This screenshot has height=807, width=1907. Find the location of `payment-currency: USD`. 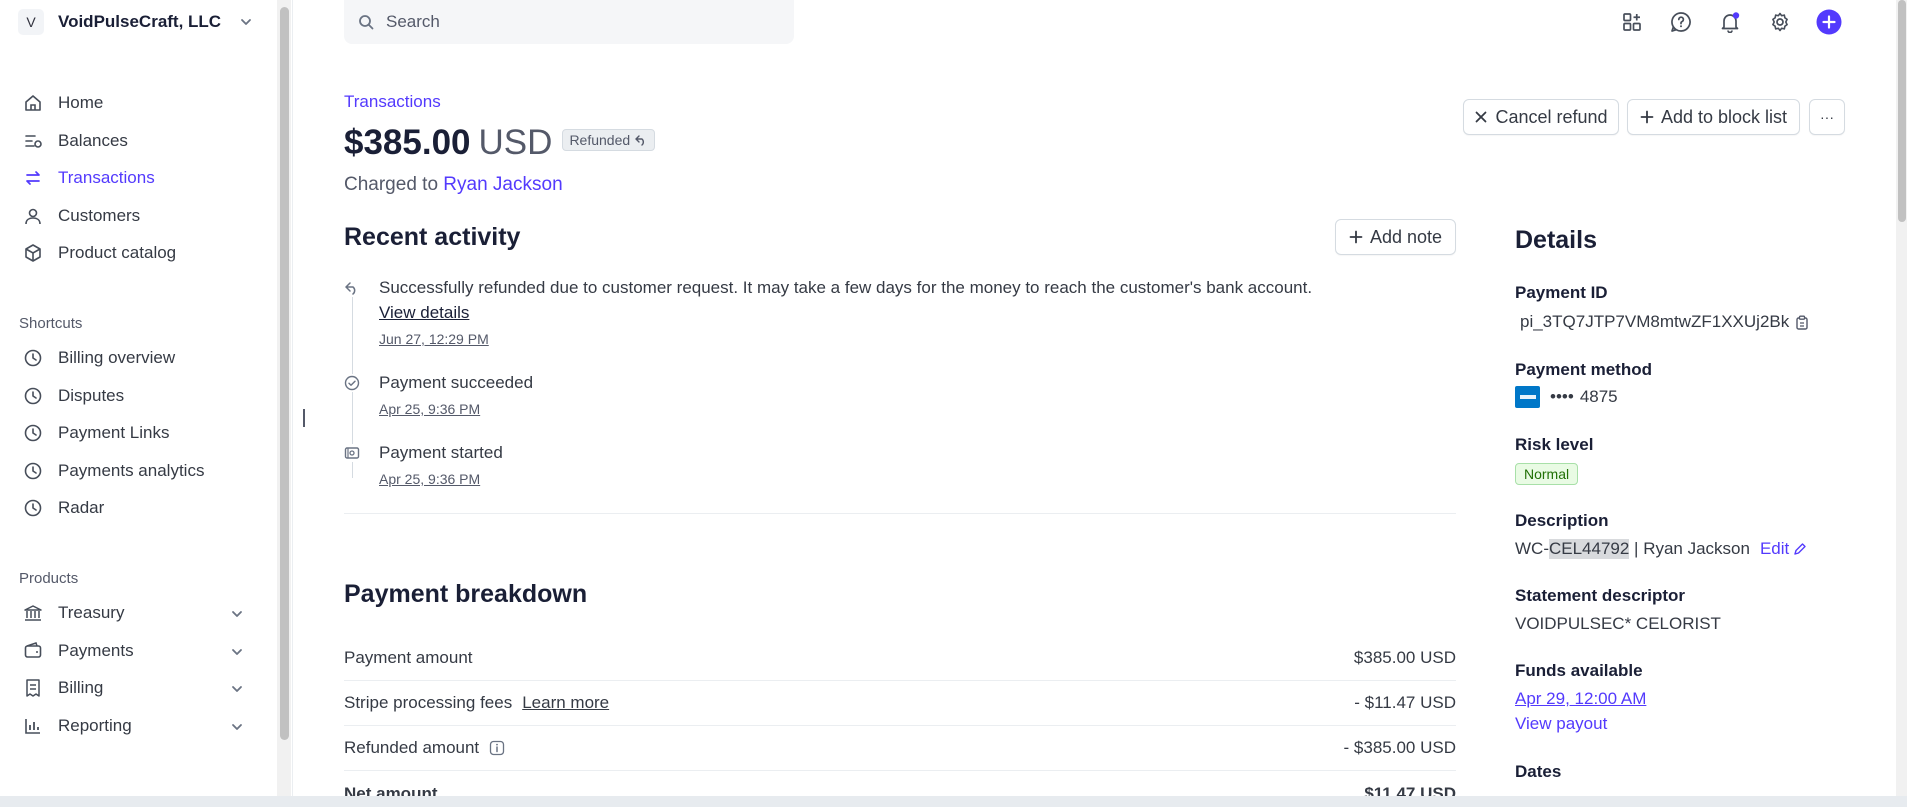

payment-currency: USD is located at coordinates (515, 142).